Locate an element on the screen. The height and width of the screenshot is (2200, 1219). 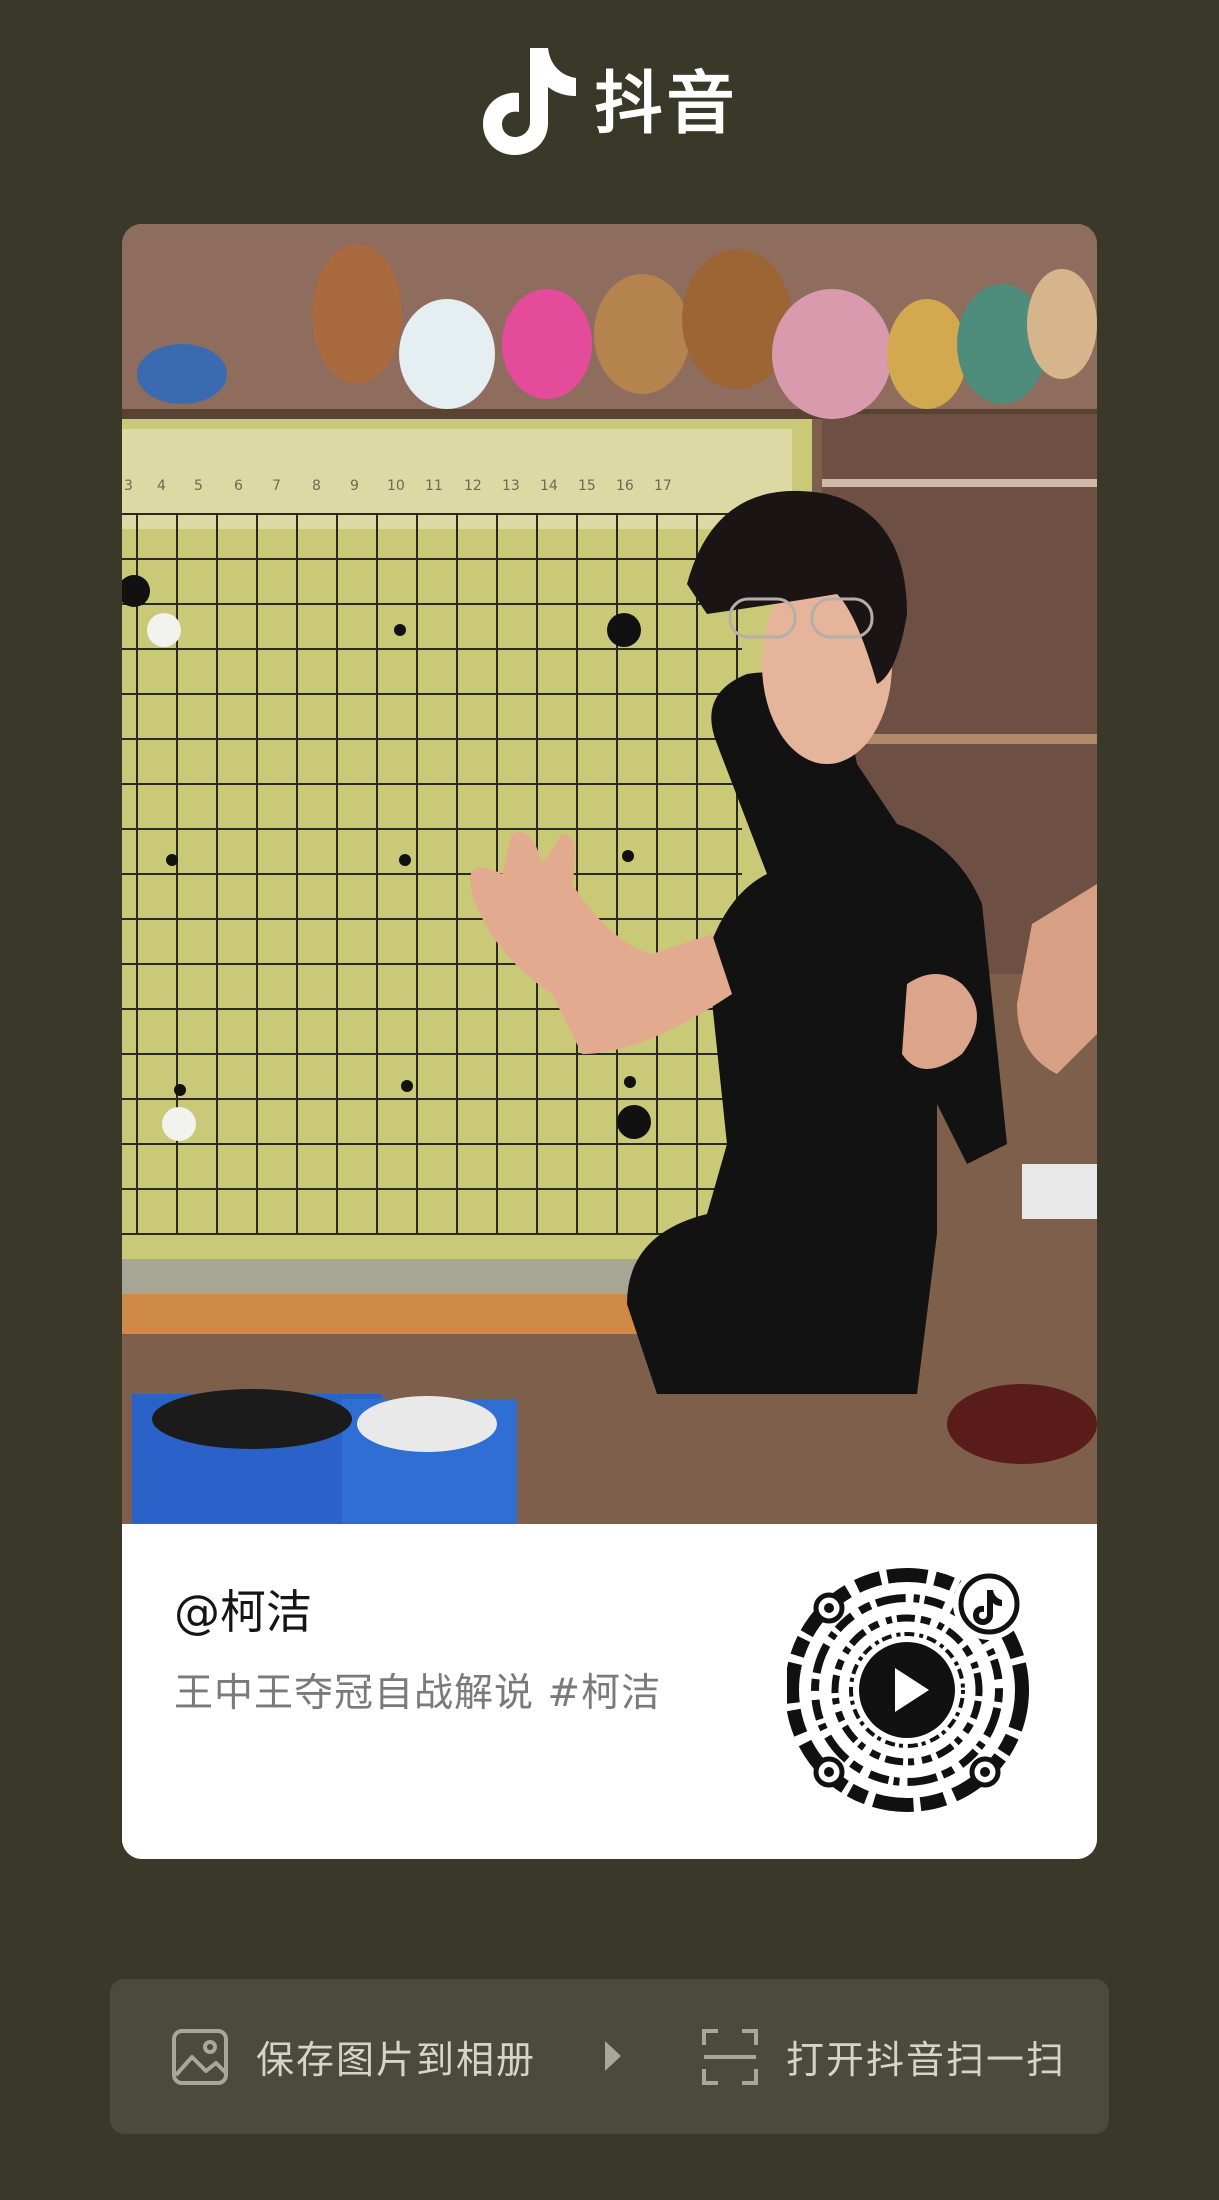
svg-text: 3 is located at coordinates (128, 486).